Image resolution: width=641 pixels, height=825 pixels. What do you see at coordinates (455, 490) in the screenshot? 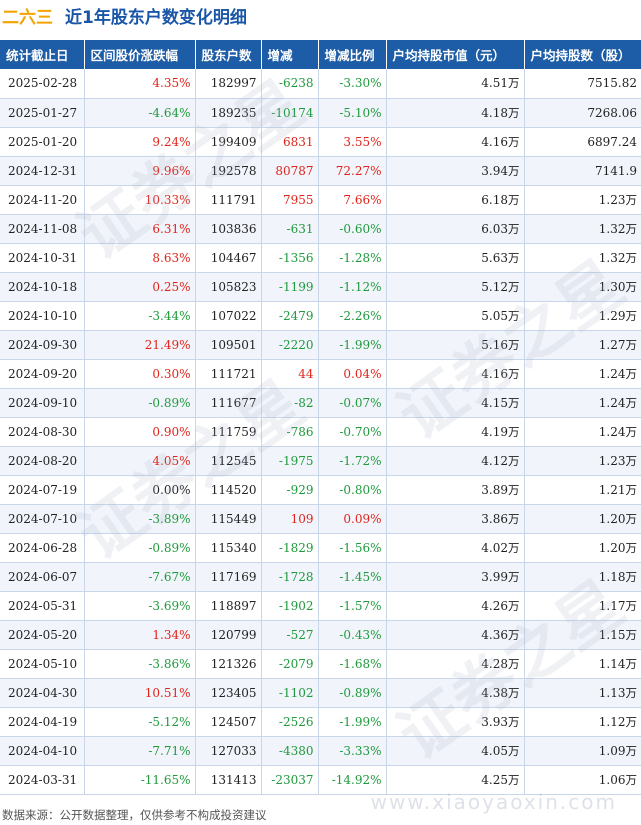
I see `cell-avg-value: 3.89万` at bounding box center [455, 490].